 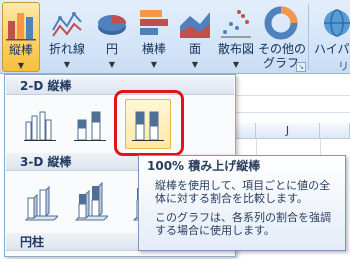 What do you see at coordinates (281, 23) in the screenshot?
I see `other-charts-icon` at bounding box center [281, 23].